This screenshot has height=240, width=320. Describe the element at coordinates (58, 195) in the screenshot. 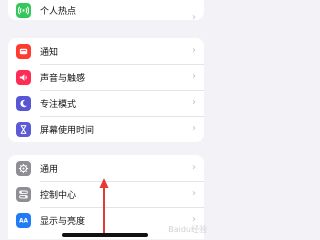

I see `settings-row-label: 控制中心` at that location.